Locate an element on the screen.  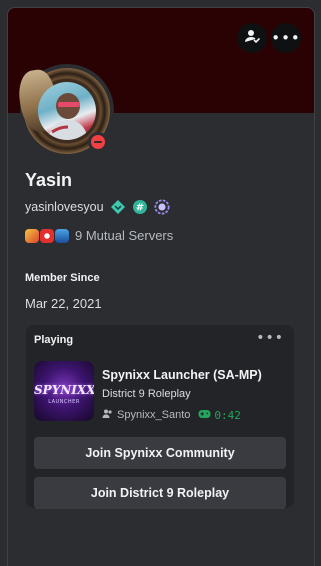
elapsed-time: 0:42 is located at coordinates (227, 415).